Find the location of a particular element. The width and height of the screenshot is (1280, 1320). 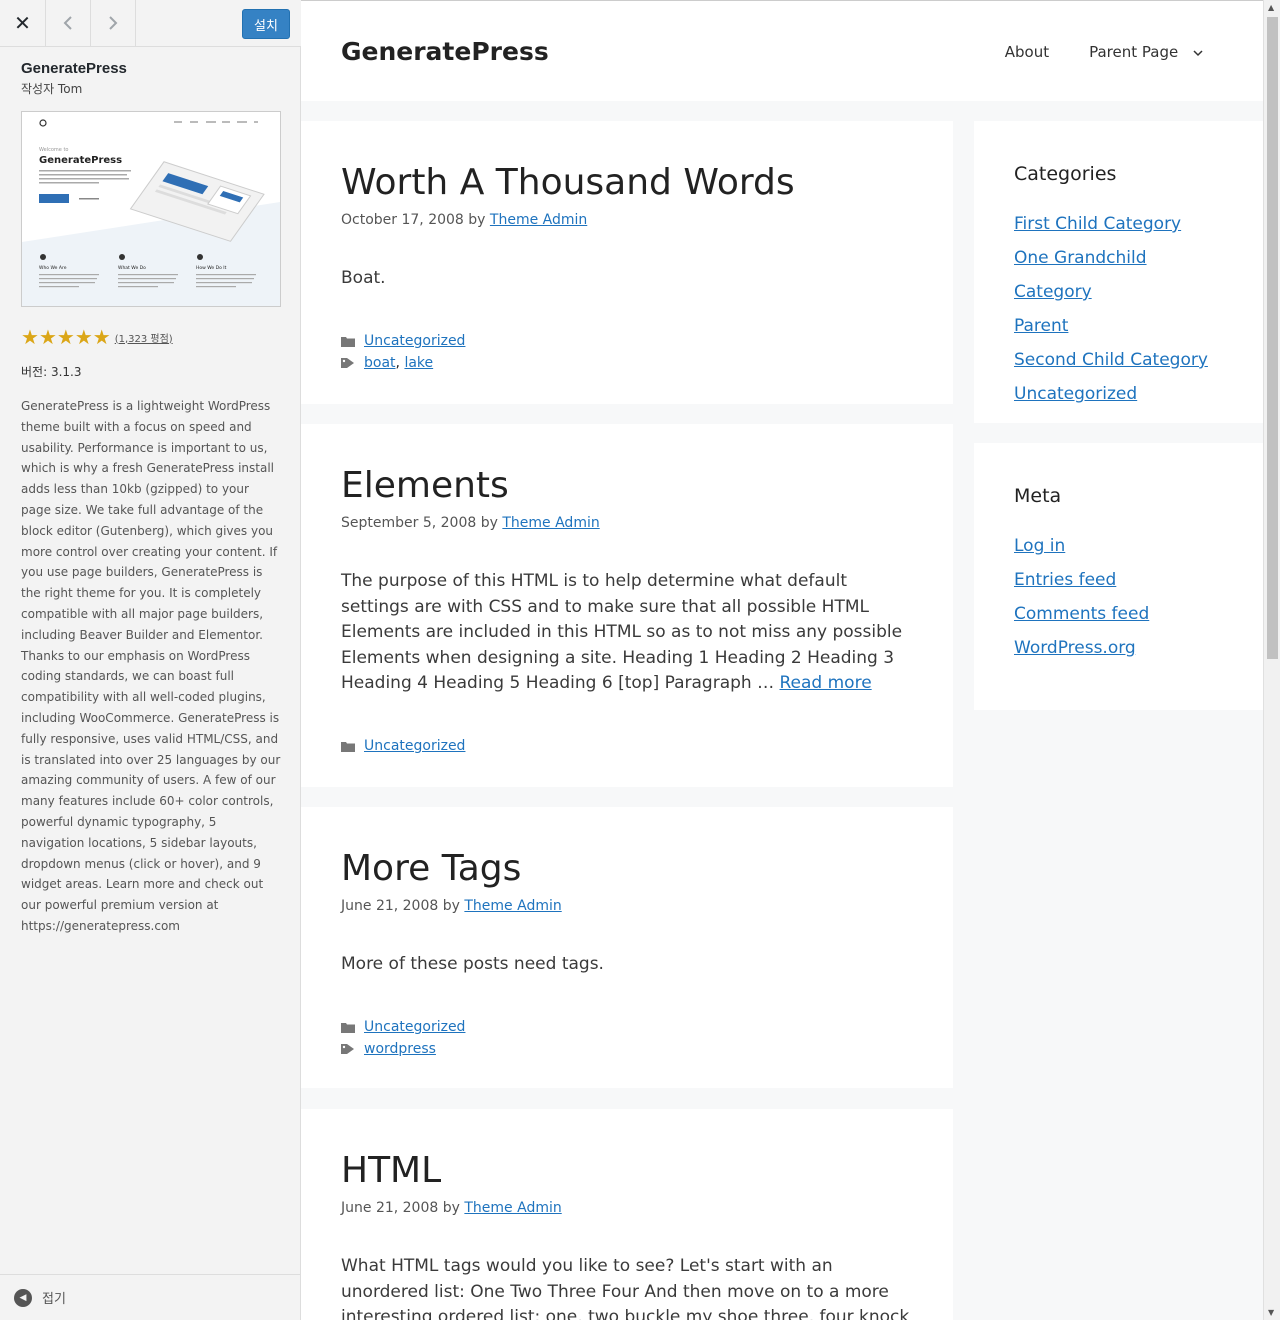

list-item: Parent is located at coordinates (1118, 326).